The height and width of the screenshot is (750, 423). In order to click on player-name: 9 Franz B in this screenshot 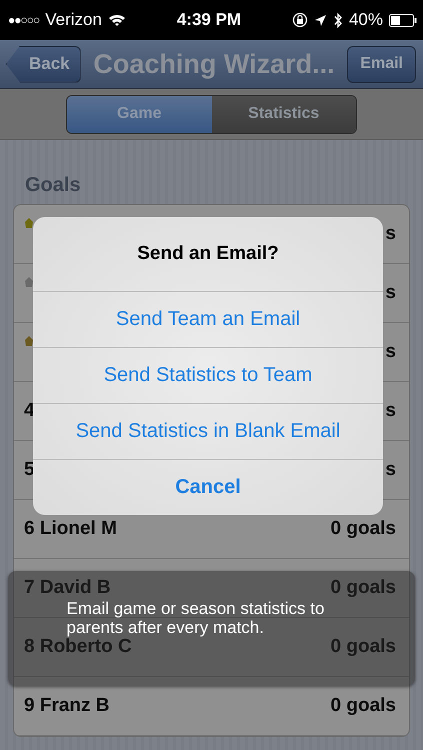, I will do `click(67, 706)`.